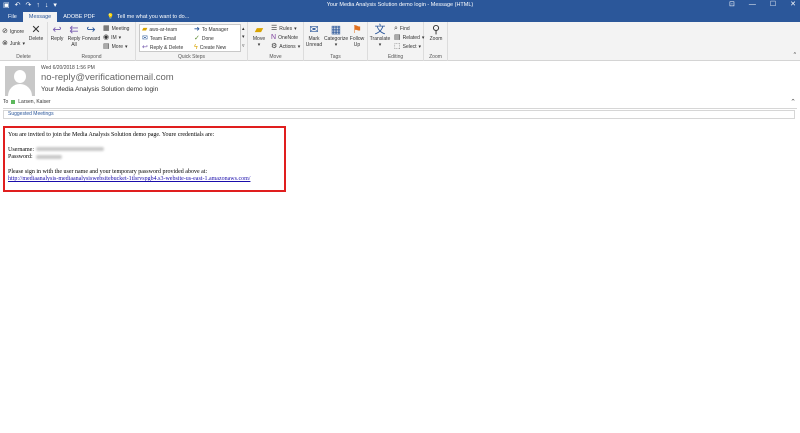  What do you see at coordinates (13, 31) in the screenshot?
I see `ignore-button: ⊘ Ignore` at bounding box center [13, 31].